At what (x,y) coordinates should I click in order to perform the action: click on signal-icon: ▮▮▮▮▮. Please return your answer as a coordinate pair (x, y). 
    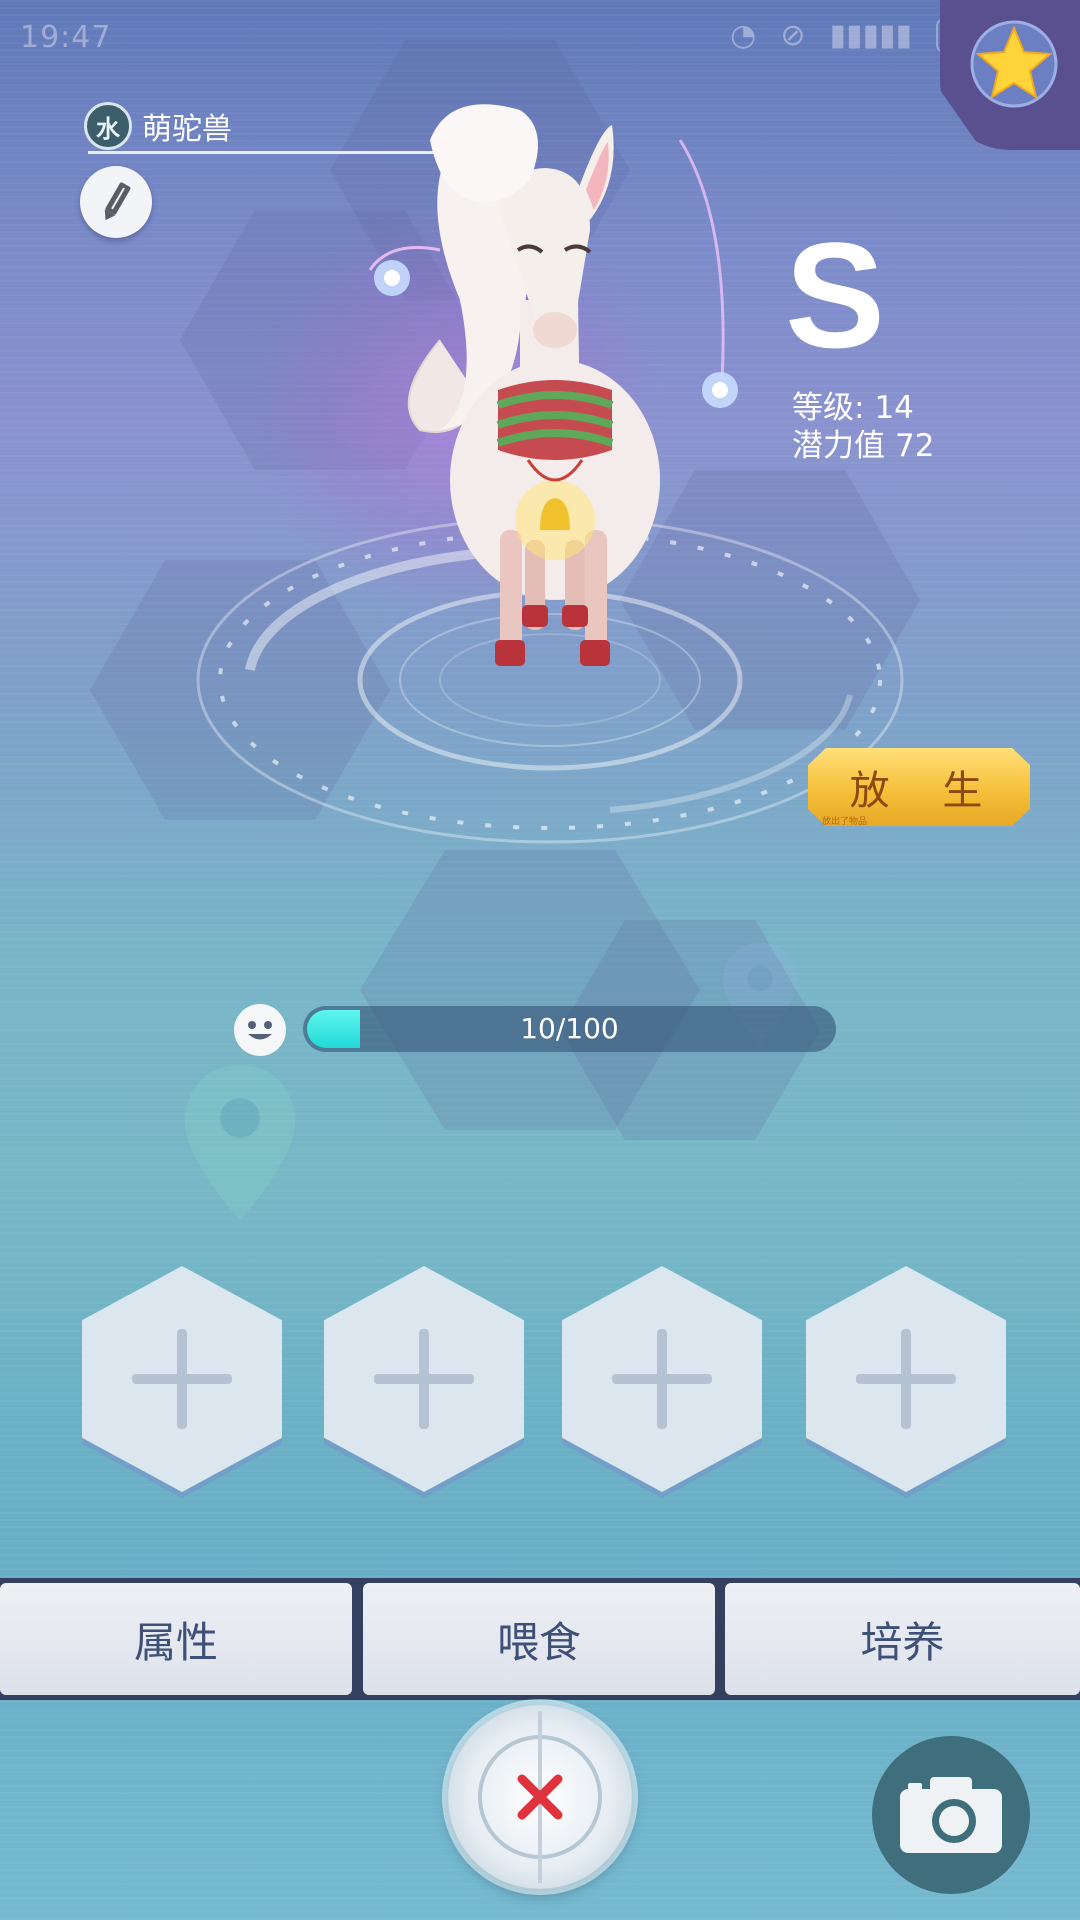
    Looking at the image, I should click on (870, 35).